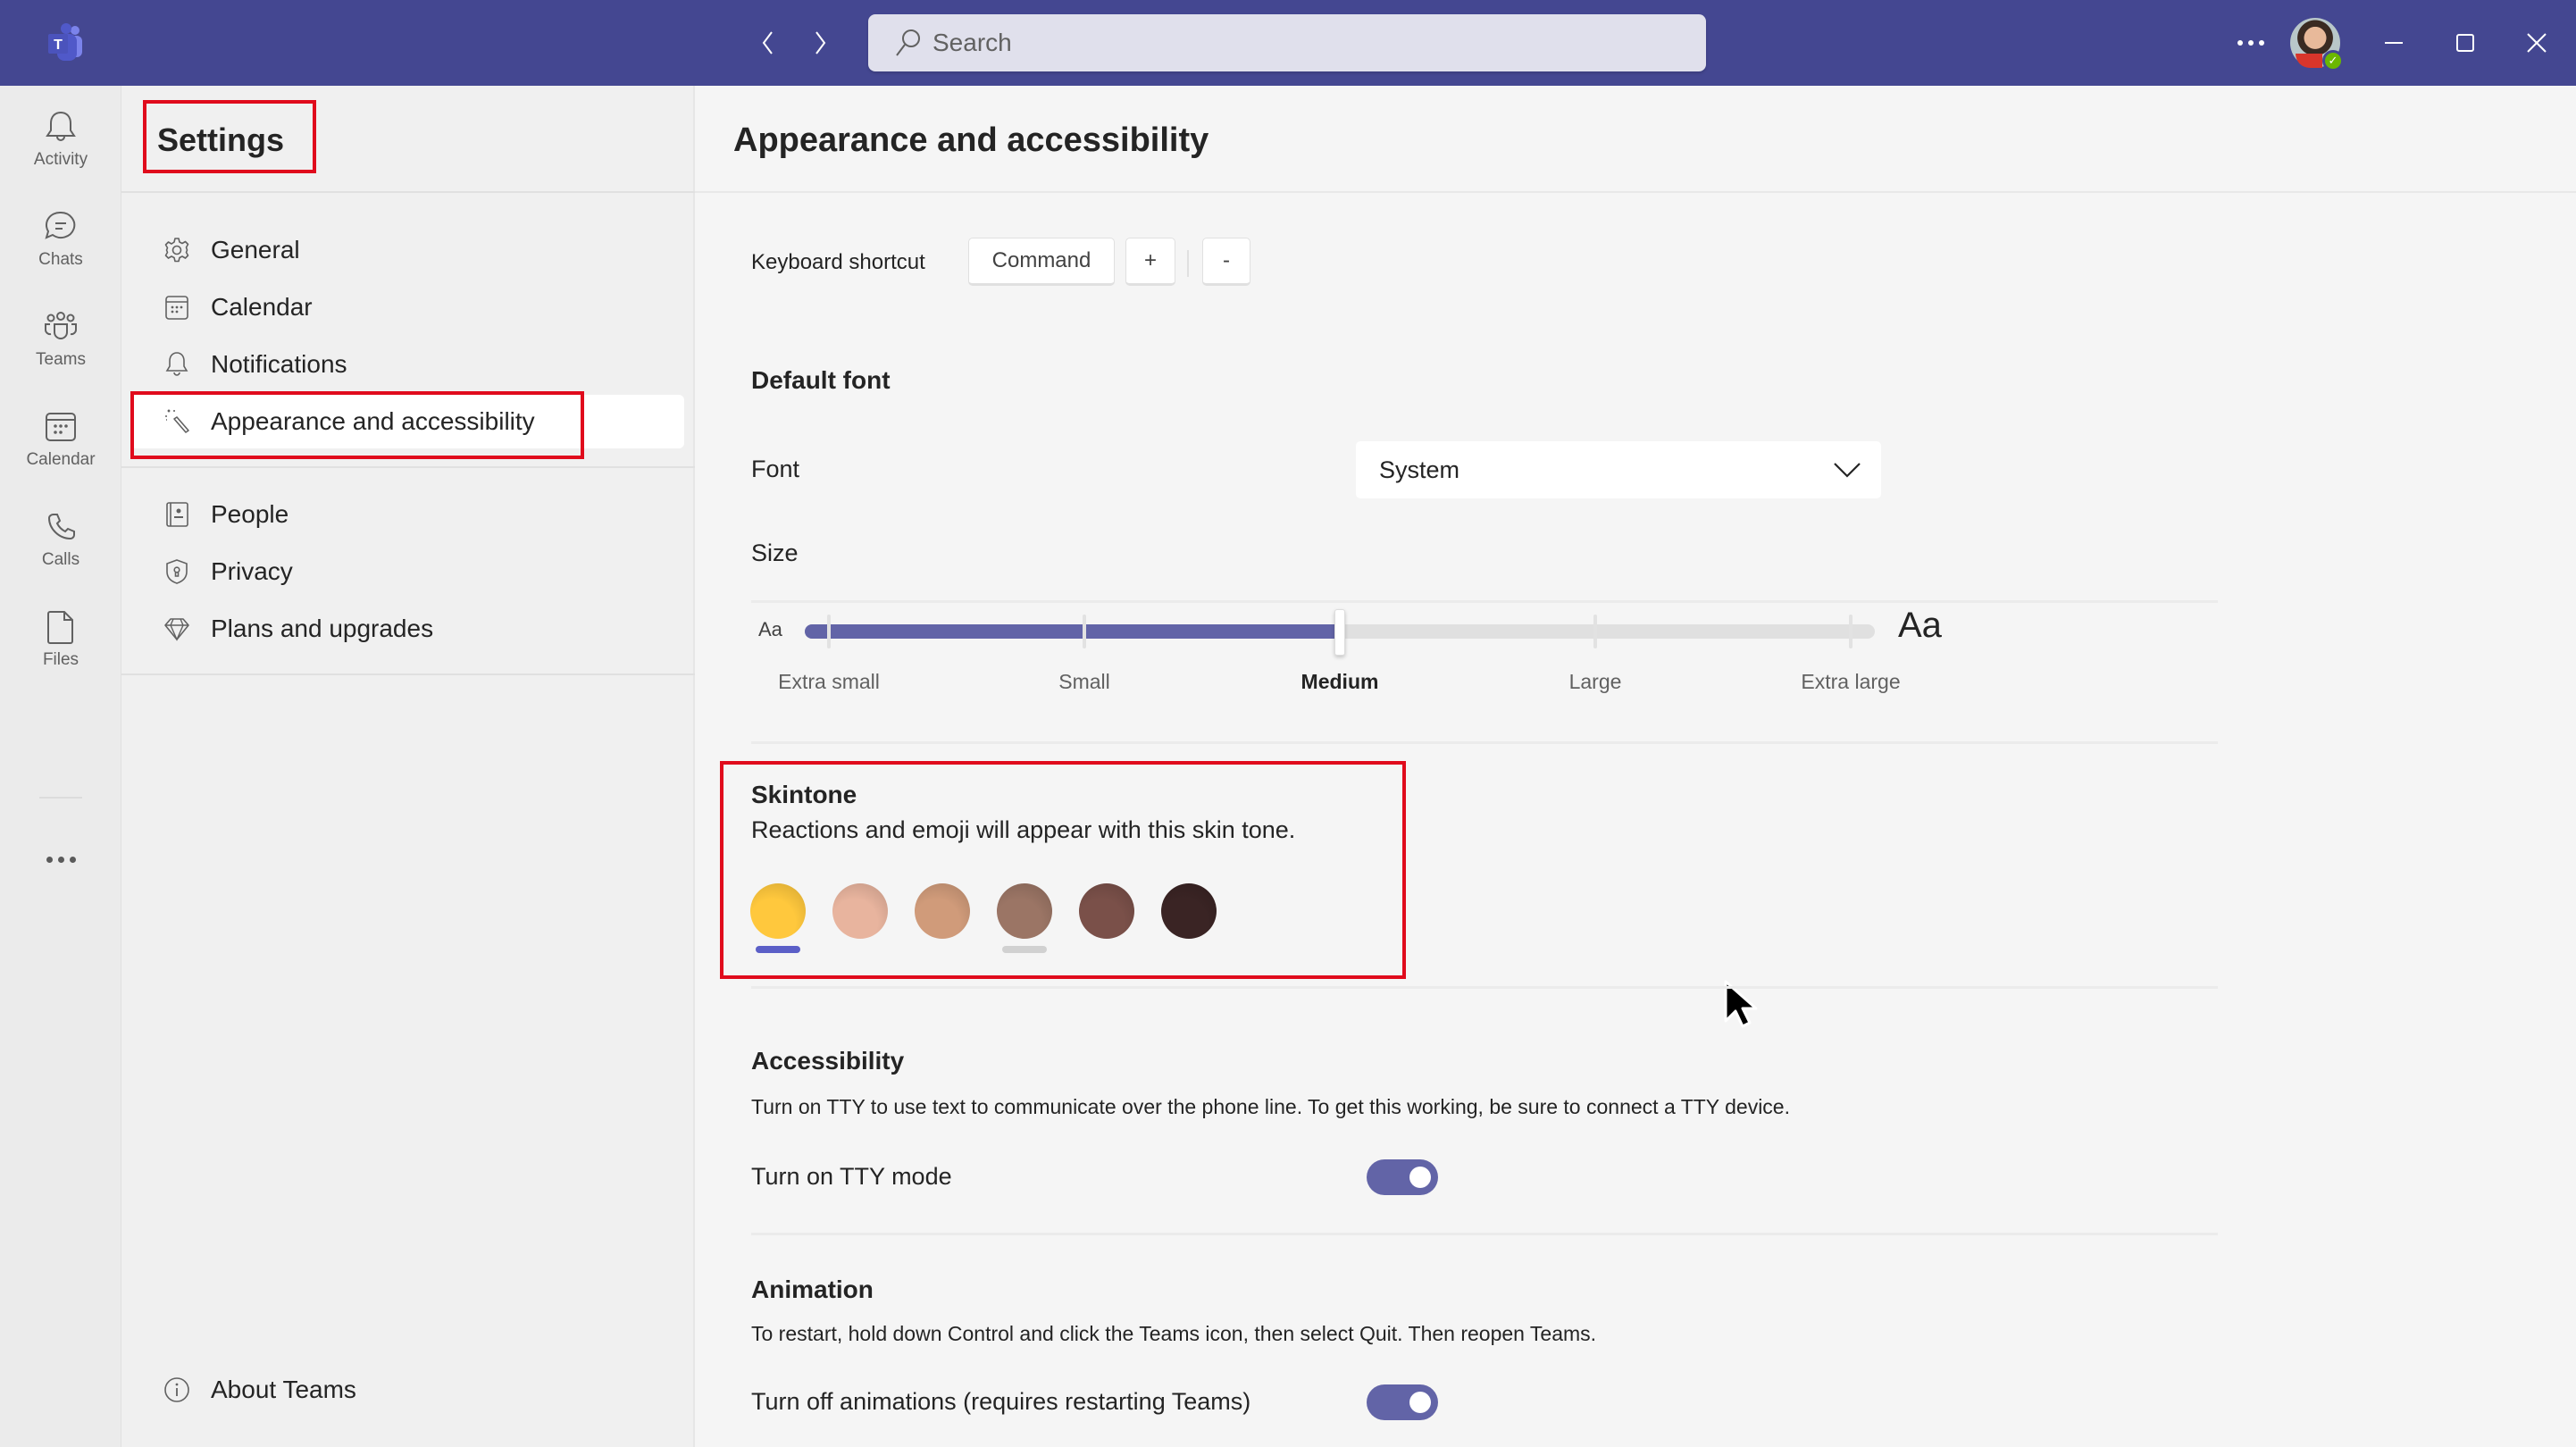 This screenshot has height=1447, width=2576. What do you see at coordinates (821, 380) in the screenshot?
I see `default-font-heading: Default font` at bounding box center [821, 380].